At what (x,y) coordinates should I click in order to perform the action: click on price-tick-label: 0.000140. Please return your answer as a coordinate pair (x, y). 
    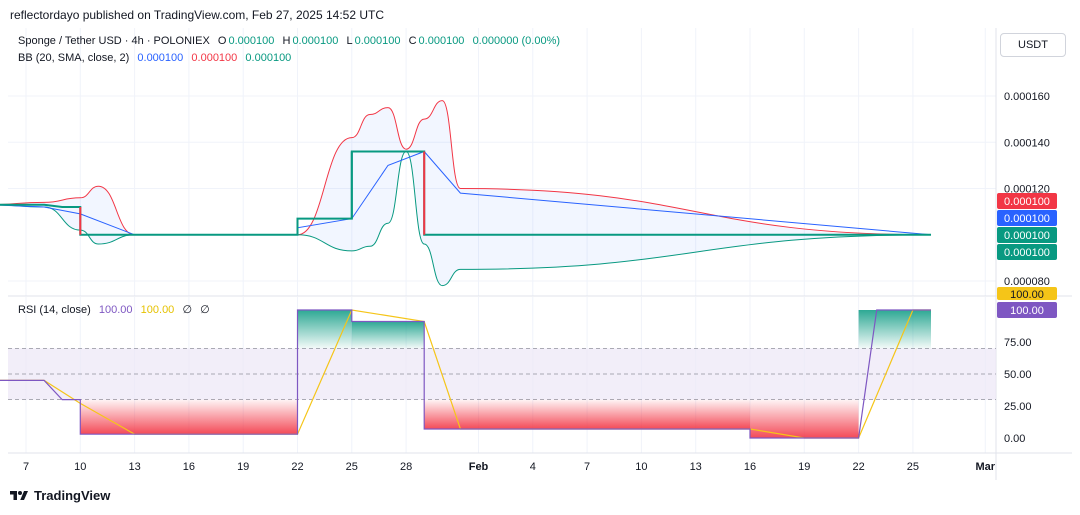
    Looking at the image, I should click on (1027, 143).